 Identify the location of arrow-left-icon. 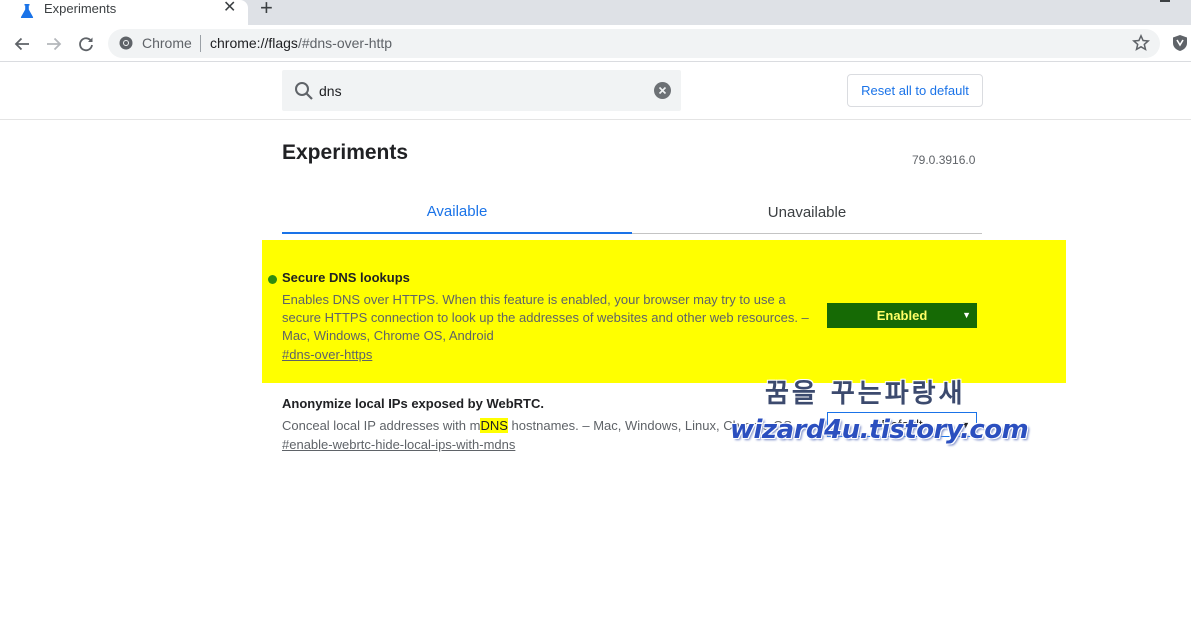
(21, 44).